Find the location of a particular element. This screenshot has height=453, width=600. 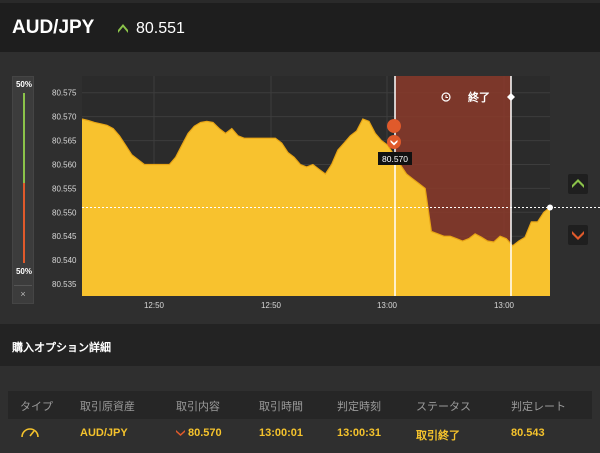

y-tick-label: 80.565 is located at coordinates (64, 141).